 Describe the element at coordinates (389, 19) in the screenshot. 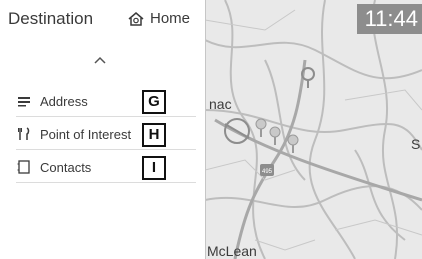

I see `clock: 11:44` at that location.